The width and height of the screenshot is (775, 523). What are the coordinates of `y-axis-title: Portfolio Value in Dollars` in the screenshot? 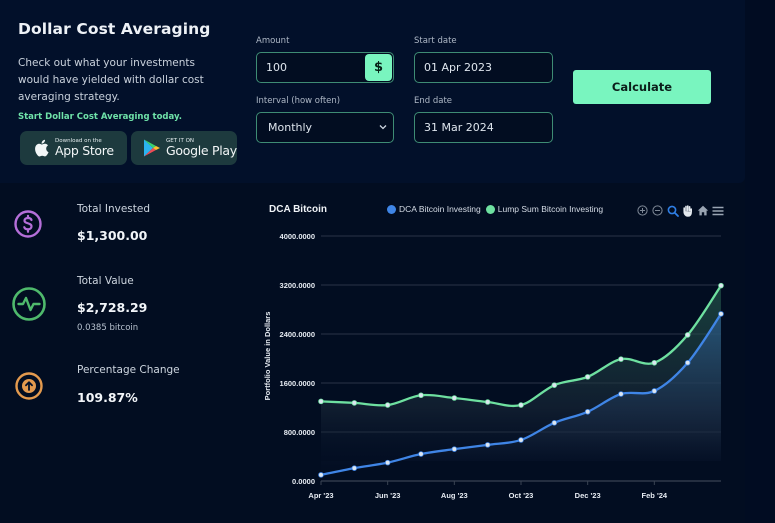 It's located at (267, 356).